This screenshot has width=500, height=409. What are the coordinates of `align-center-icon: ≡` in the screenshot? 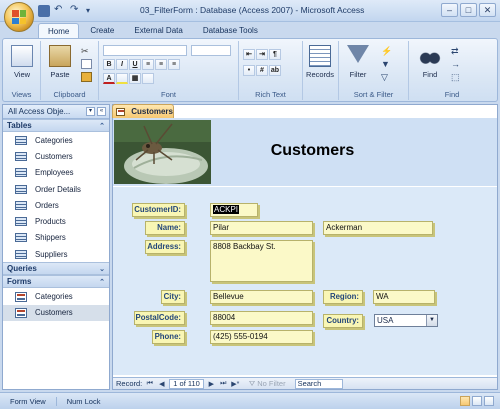 It's located at (161, 64).